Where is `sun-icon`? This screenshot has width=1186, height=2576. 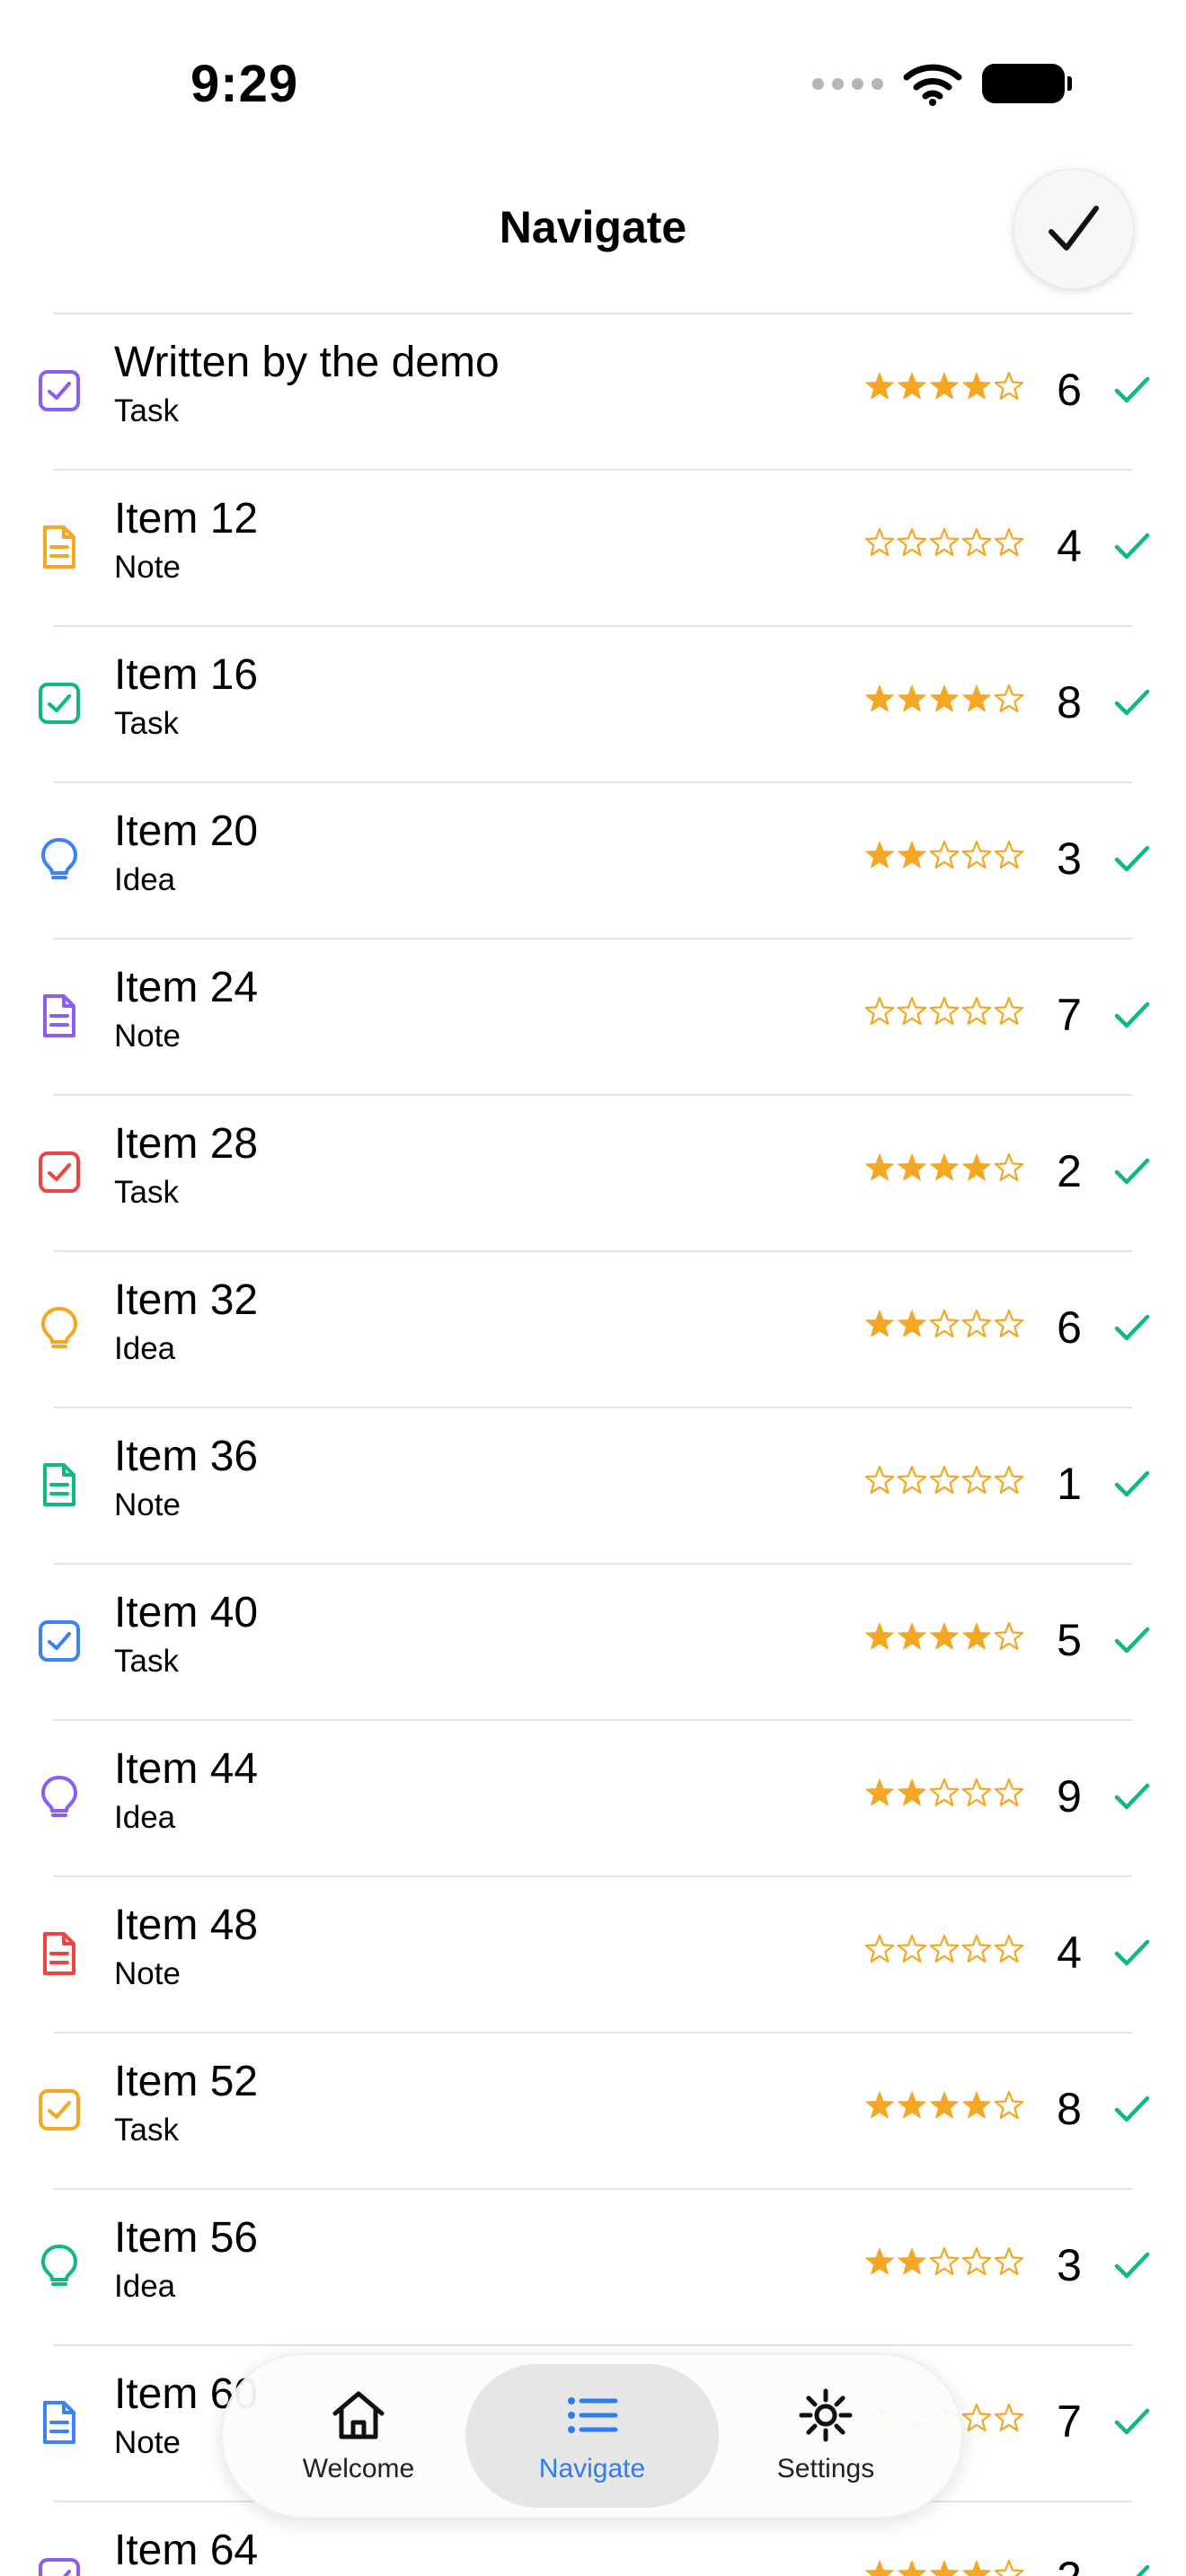 sun-icon is located at coordinates (826, 2415).